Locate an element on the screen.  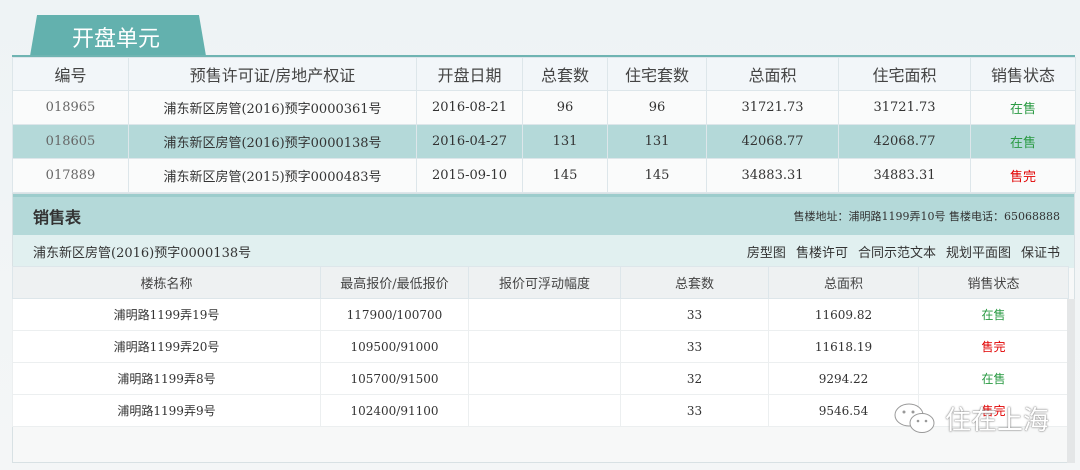
building-cell: 浦明路1199弄9号 is located at coordinates (166, 410).